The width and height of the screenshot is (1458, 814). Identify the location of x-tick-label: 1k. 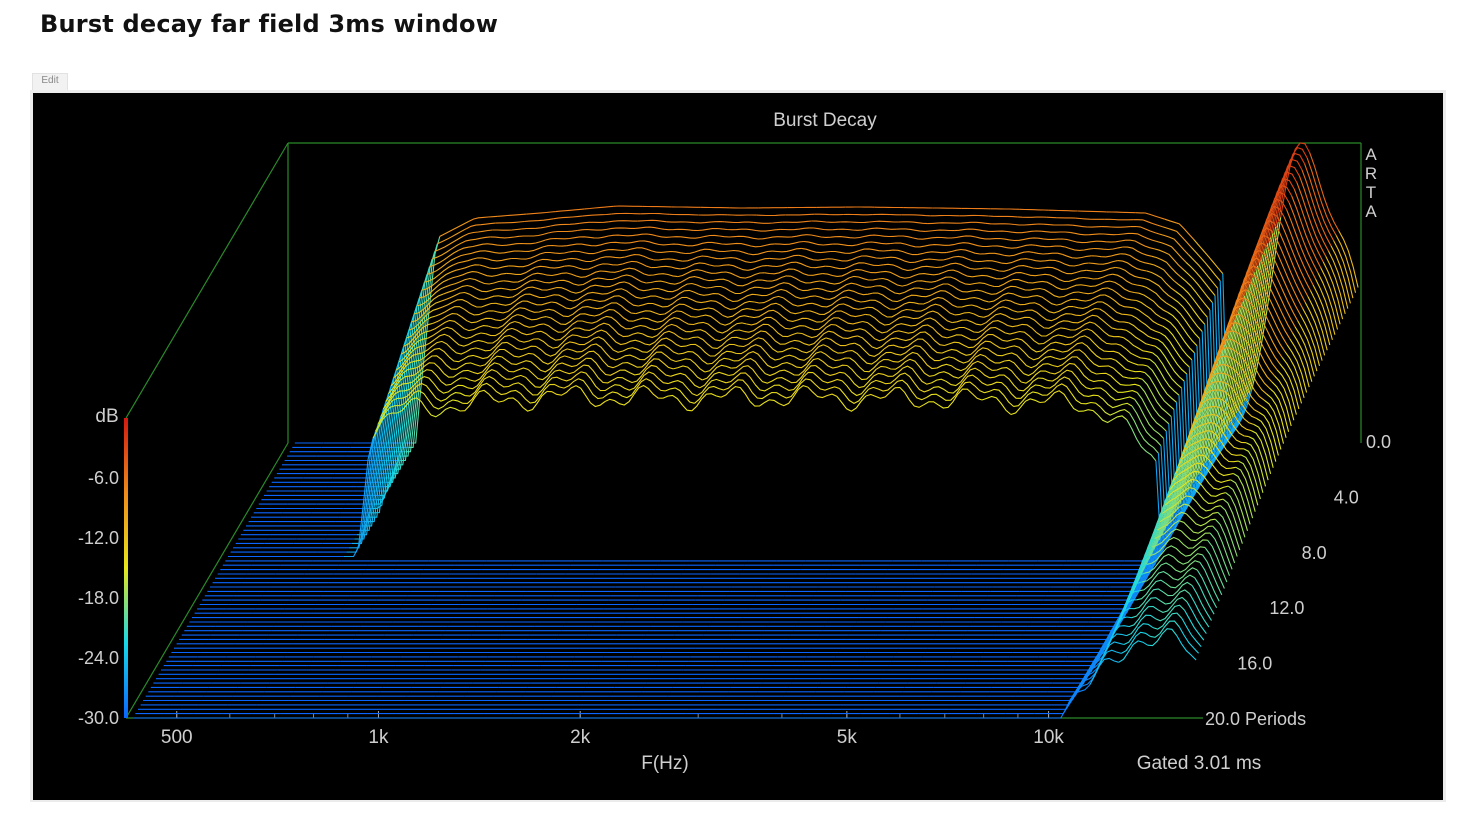
(378, 737).